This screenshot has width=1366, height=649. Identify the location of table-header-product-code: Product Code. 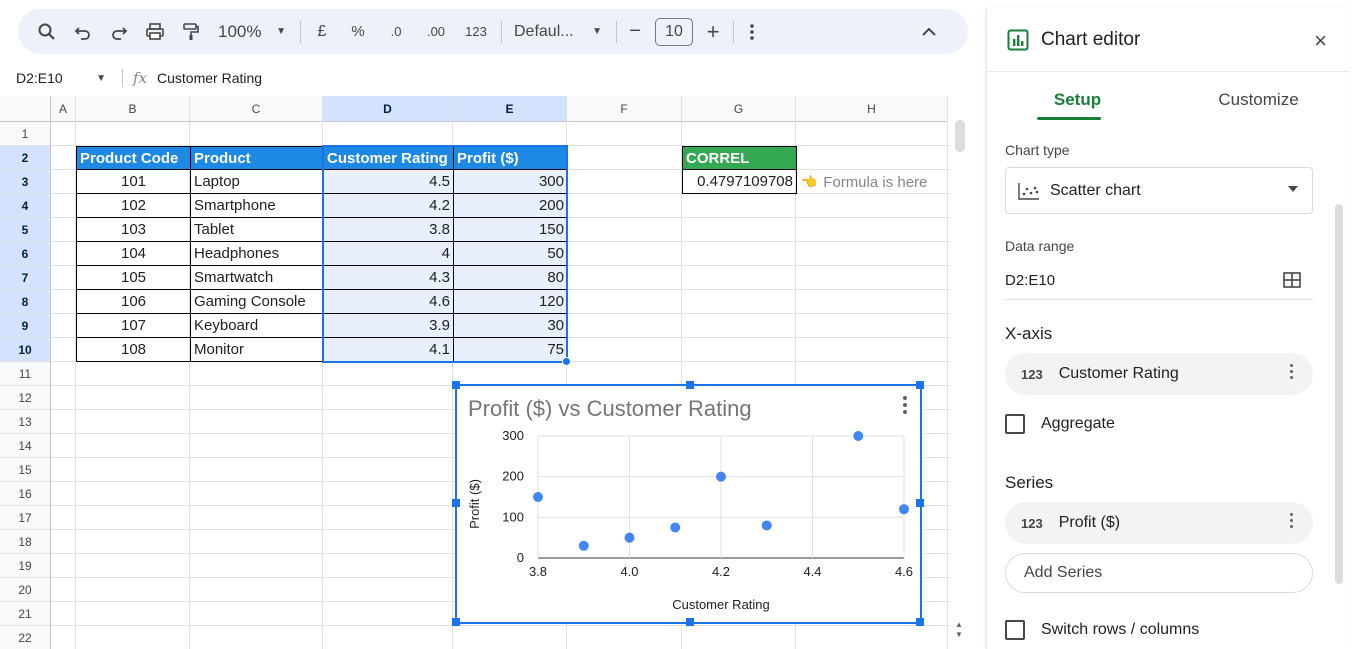
(133, 158).